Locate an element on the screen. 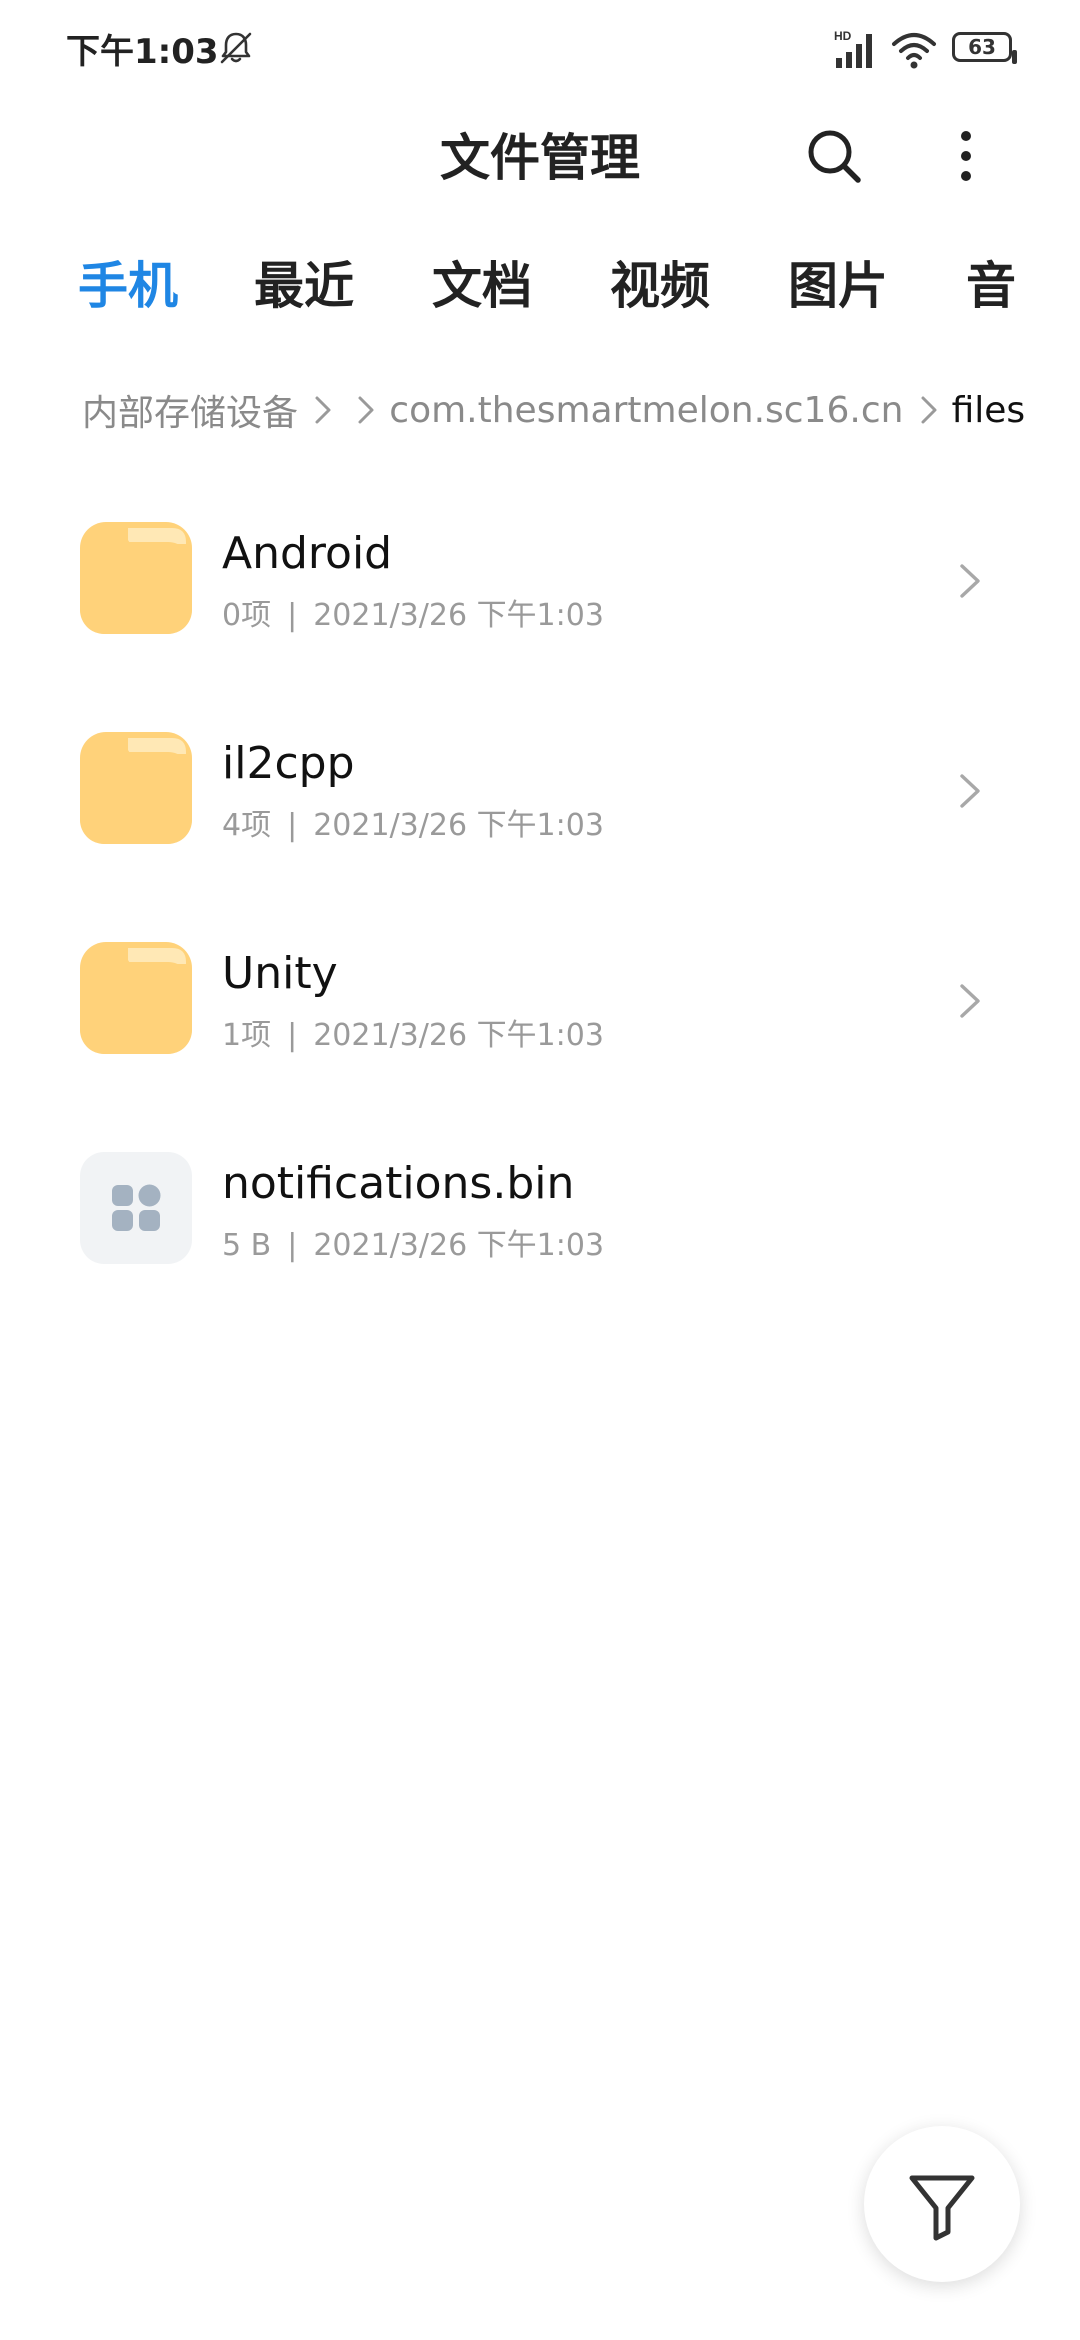 Image resolution: width=1080 pixels, height=2340 pixels. tab-recent: 最近 is located at coordinates (304, 282).